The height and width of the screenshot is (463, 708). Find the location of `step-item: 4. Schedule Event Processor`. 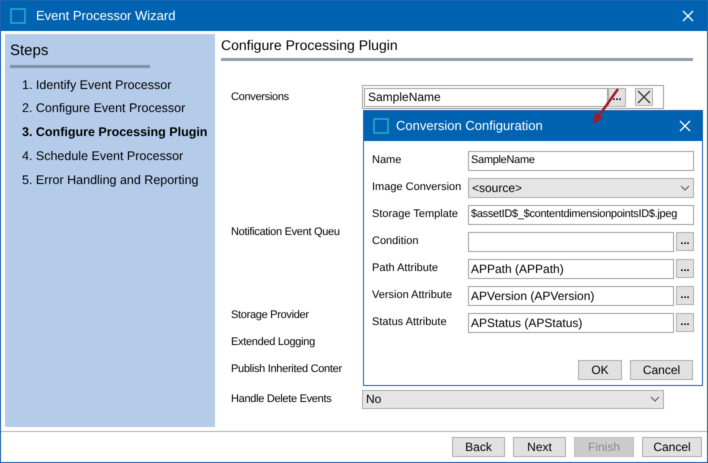

step-item: 4. Schedule Event Processor is located at coordinates (118, 156).